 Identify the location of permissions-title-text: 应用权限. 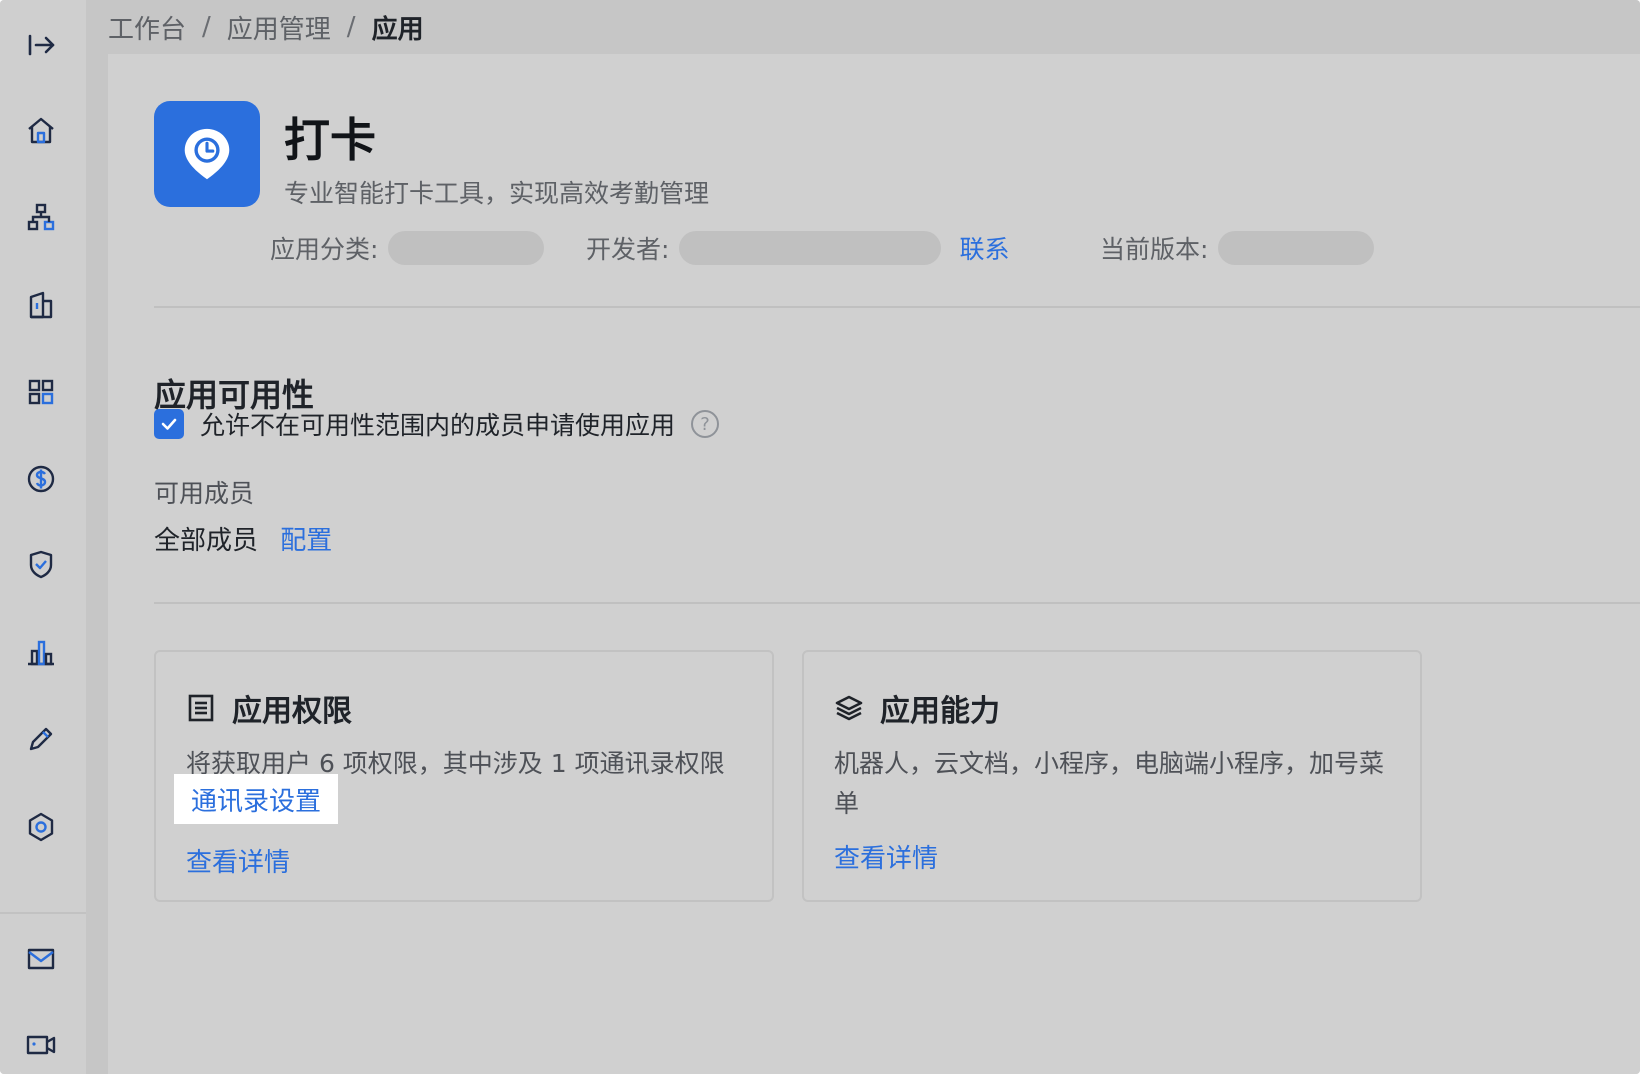
(292, 711).